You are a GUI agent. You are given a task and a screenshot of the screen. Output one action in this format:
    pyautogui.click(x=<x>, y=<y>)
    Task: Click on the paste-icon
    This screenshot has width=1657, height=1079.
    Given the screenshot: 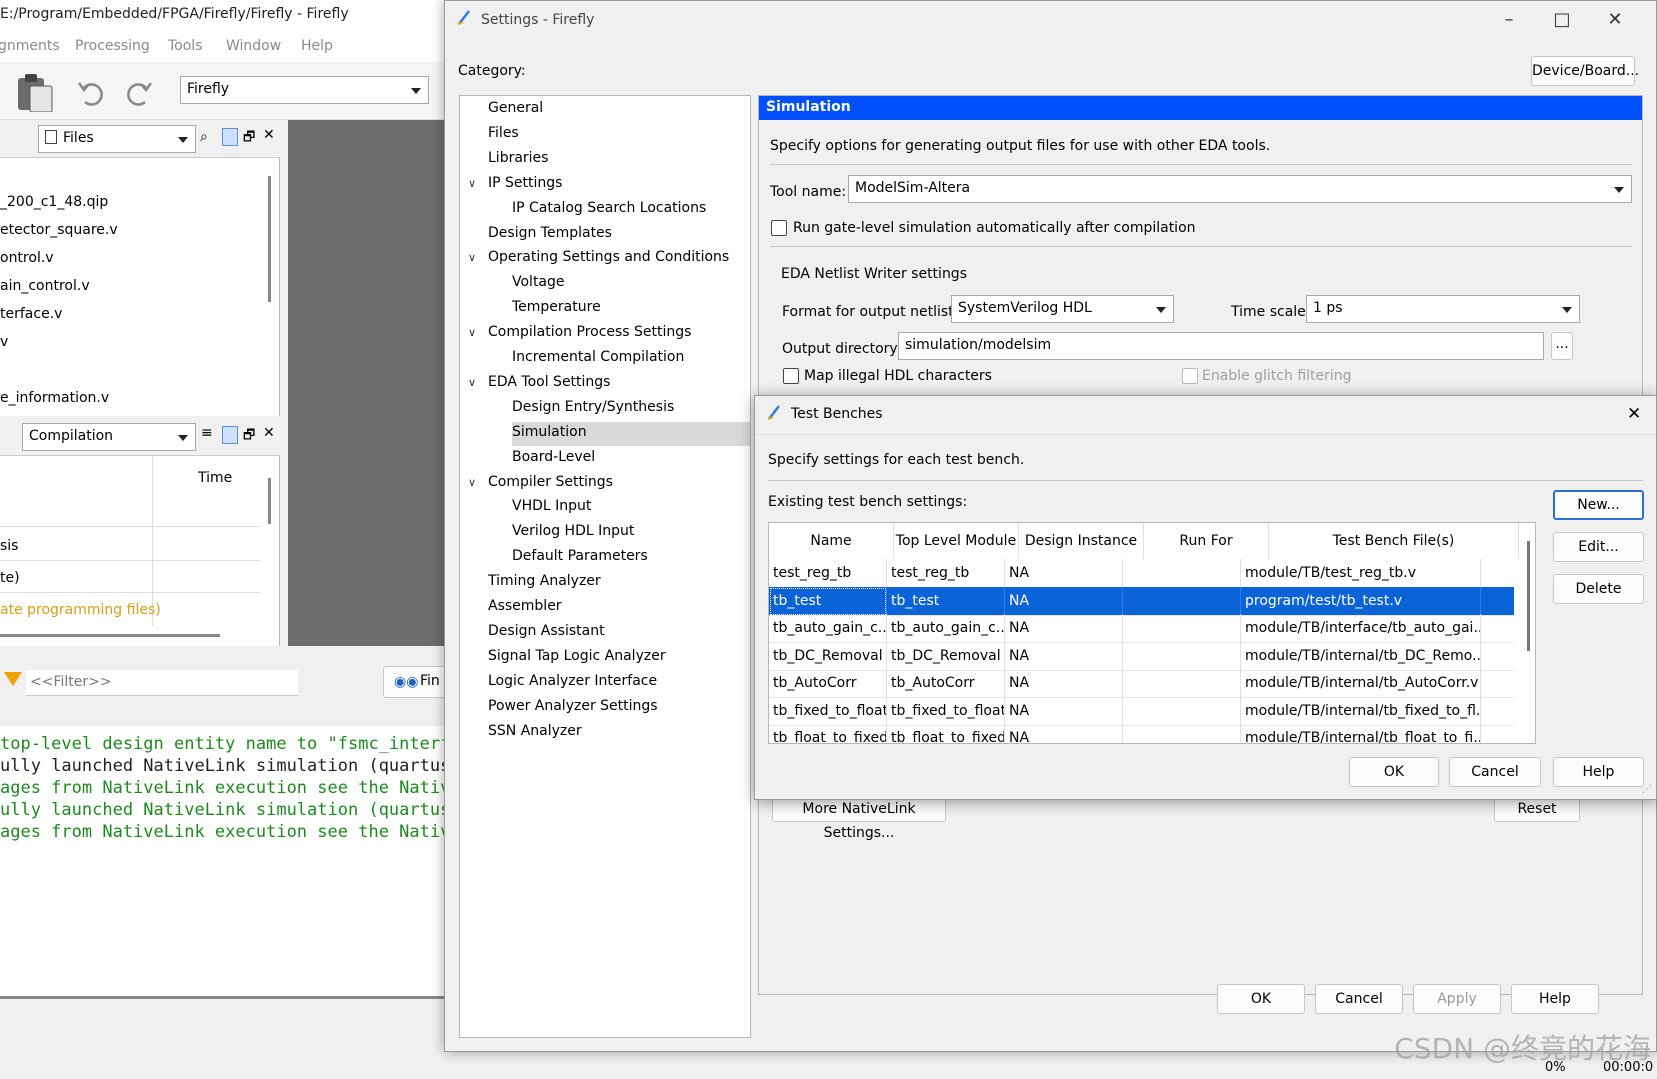 What is the action you would take?
    pyautogui.click(x=35, y=92)
    